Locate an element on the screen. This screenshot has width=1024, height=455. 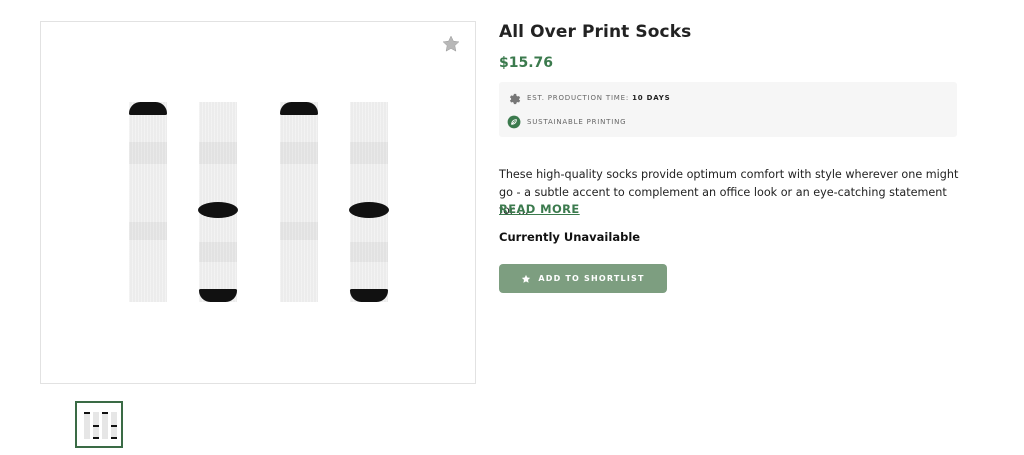
product-price: $15.76 is located at coordinates (526, 63).